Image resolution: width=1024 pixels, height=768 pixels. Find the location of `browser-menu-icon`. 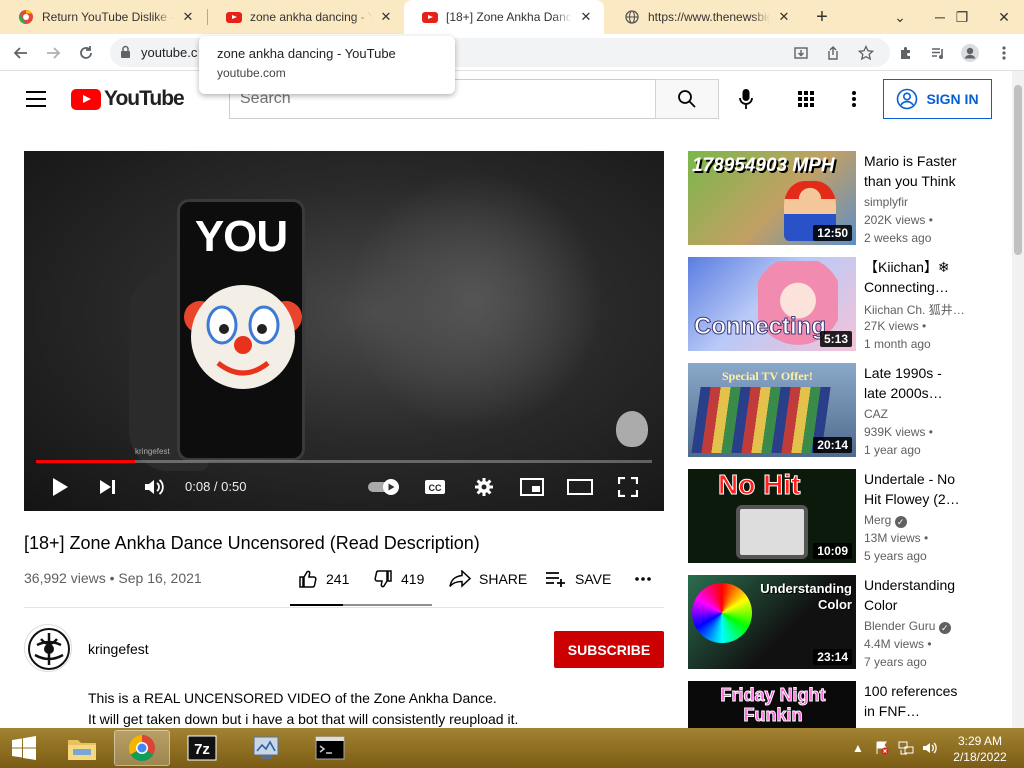

browser-menu-icon is located at coordinates (1004, 53).